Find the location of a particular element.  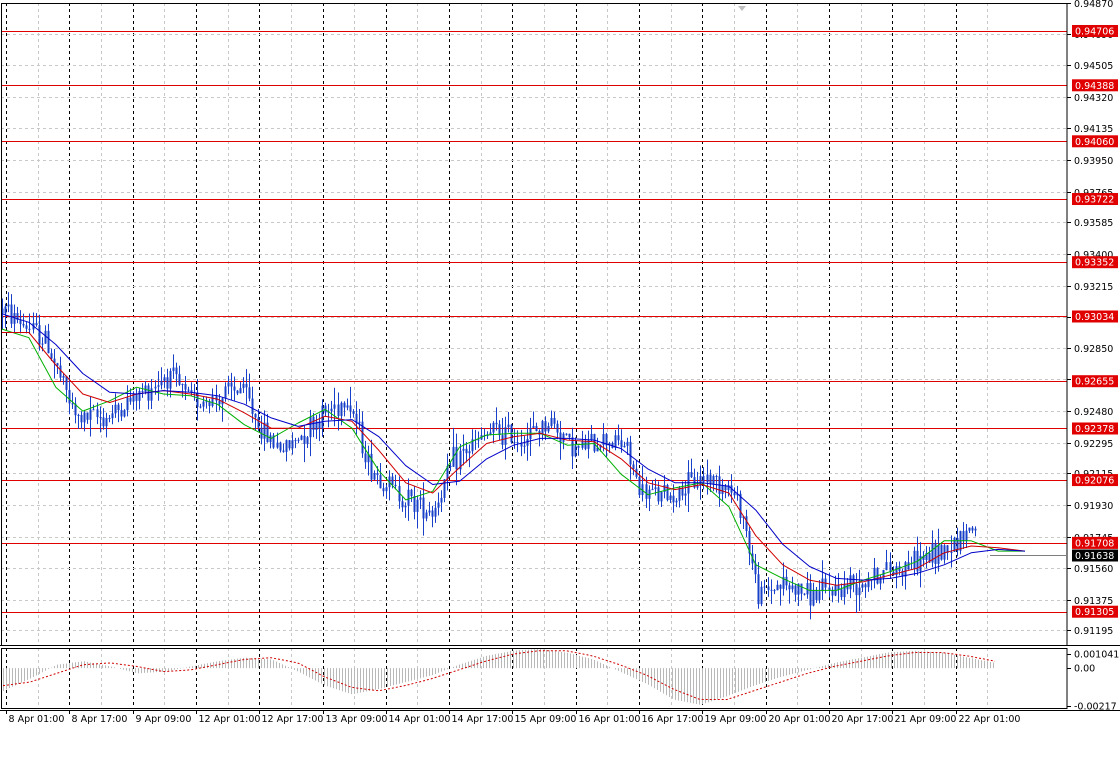

price-tick-label: 0.93585 is located at coordinates (1093, 223).